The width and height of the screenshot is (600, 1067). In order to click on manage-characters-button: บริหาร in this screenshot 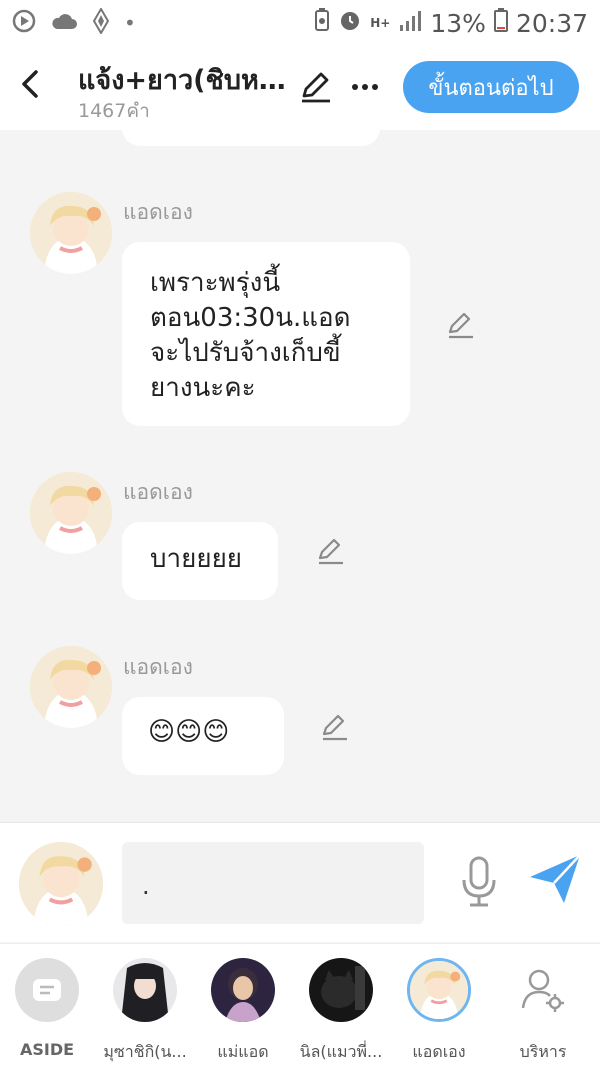, I will do `click(543, 1011)`.